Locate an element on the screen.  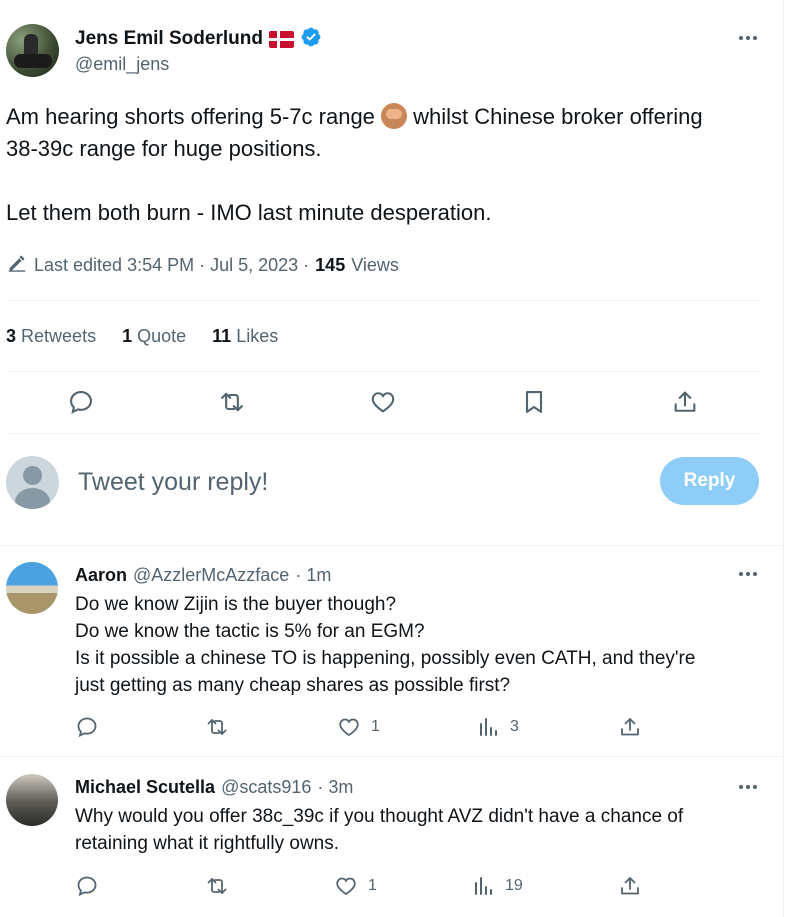
reply-time: · 1m is located at coordinates (313, 575).